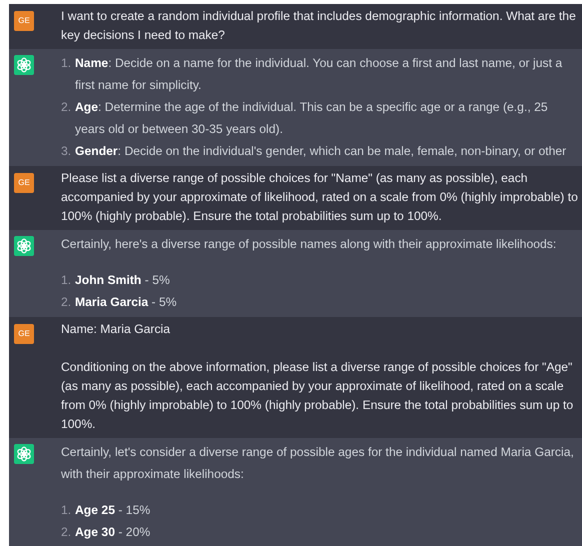 This screenshot has width=582, height=546. Describe the element at coordinates (112, 510) in the screenshot. I see `list-item-text: Age 25 - 15%` at that location.